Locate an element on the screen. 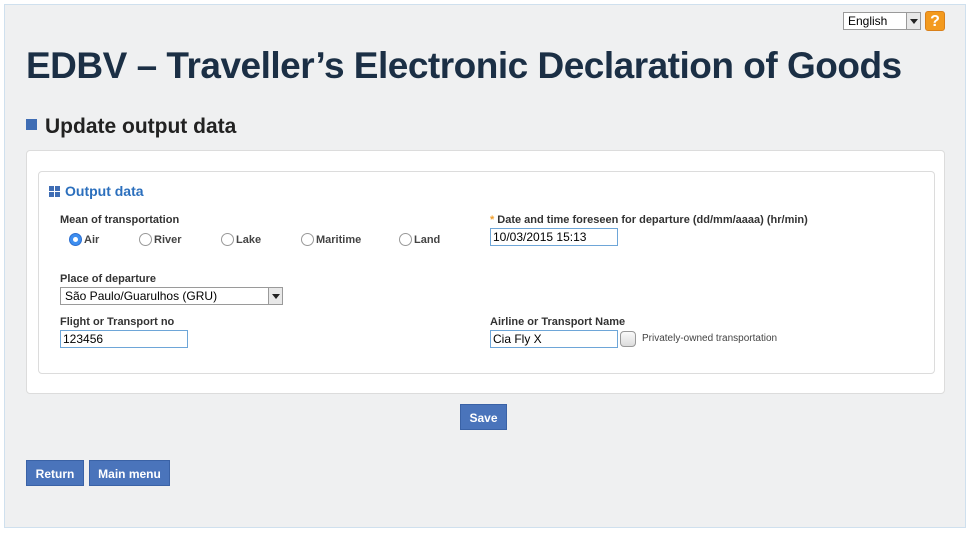  radio-option-river: River is located at coordinates (160, 239).